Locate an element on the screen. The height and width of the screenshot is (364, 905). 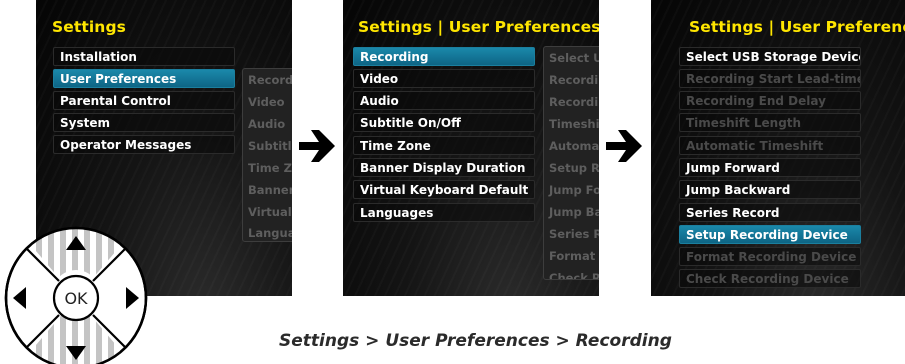
menu-item-video: Video is located at coordinates (444, 78).